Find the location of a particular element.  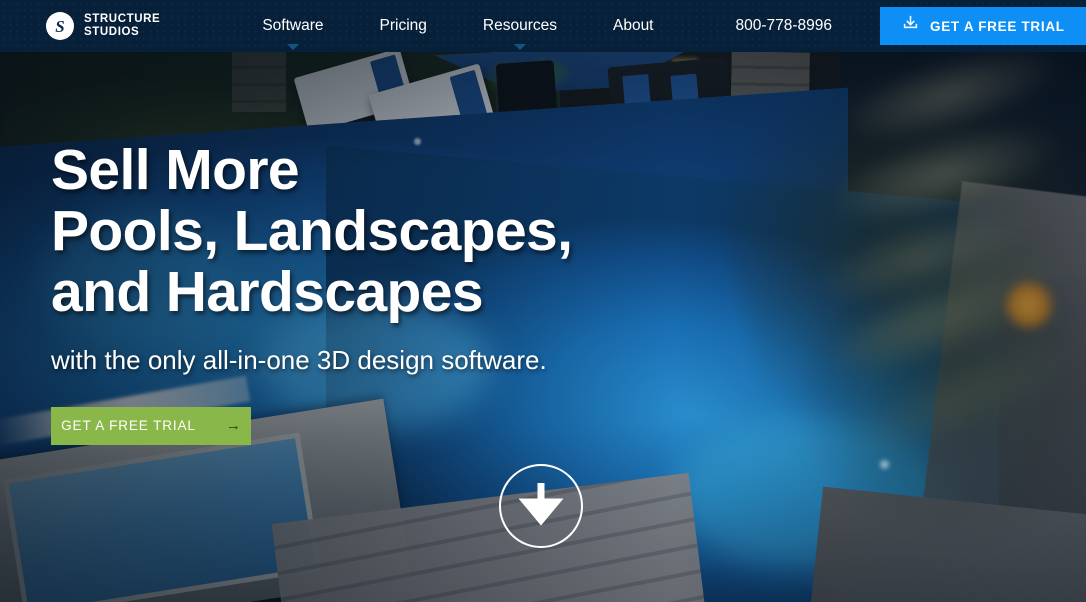

nav-label: Resources is located at coordinates (519, 25).